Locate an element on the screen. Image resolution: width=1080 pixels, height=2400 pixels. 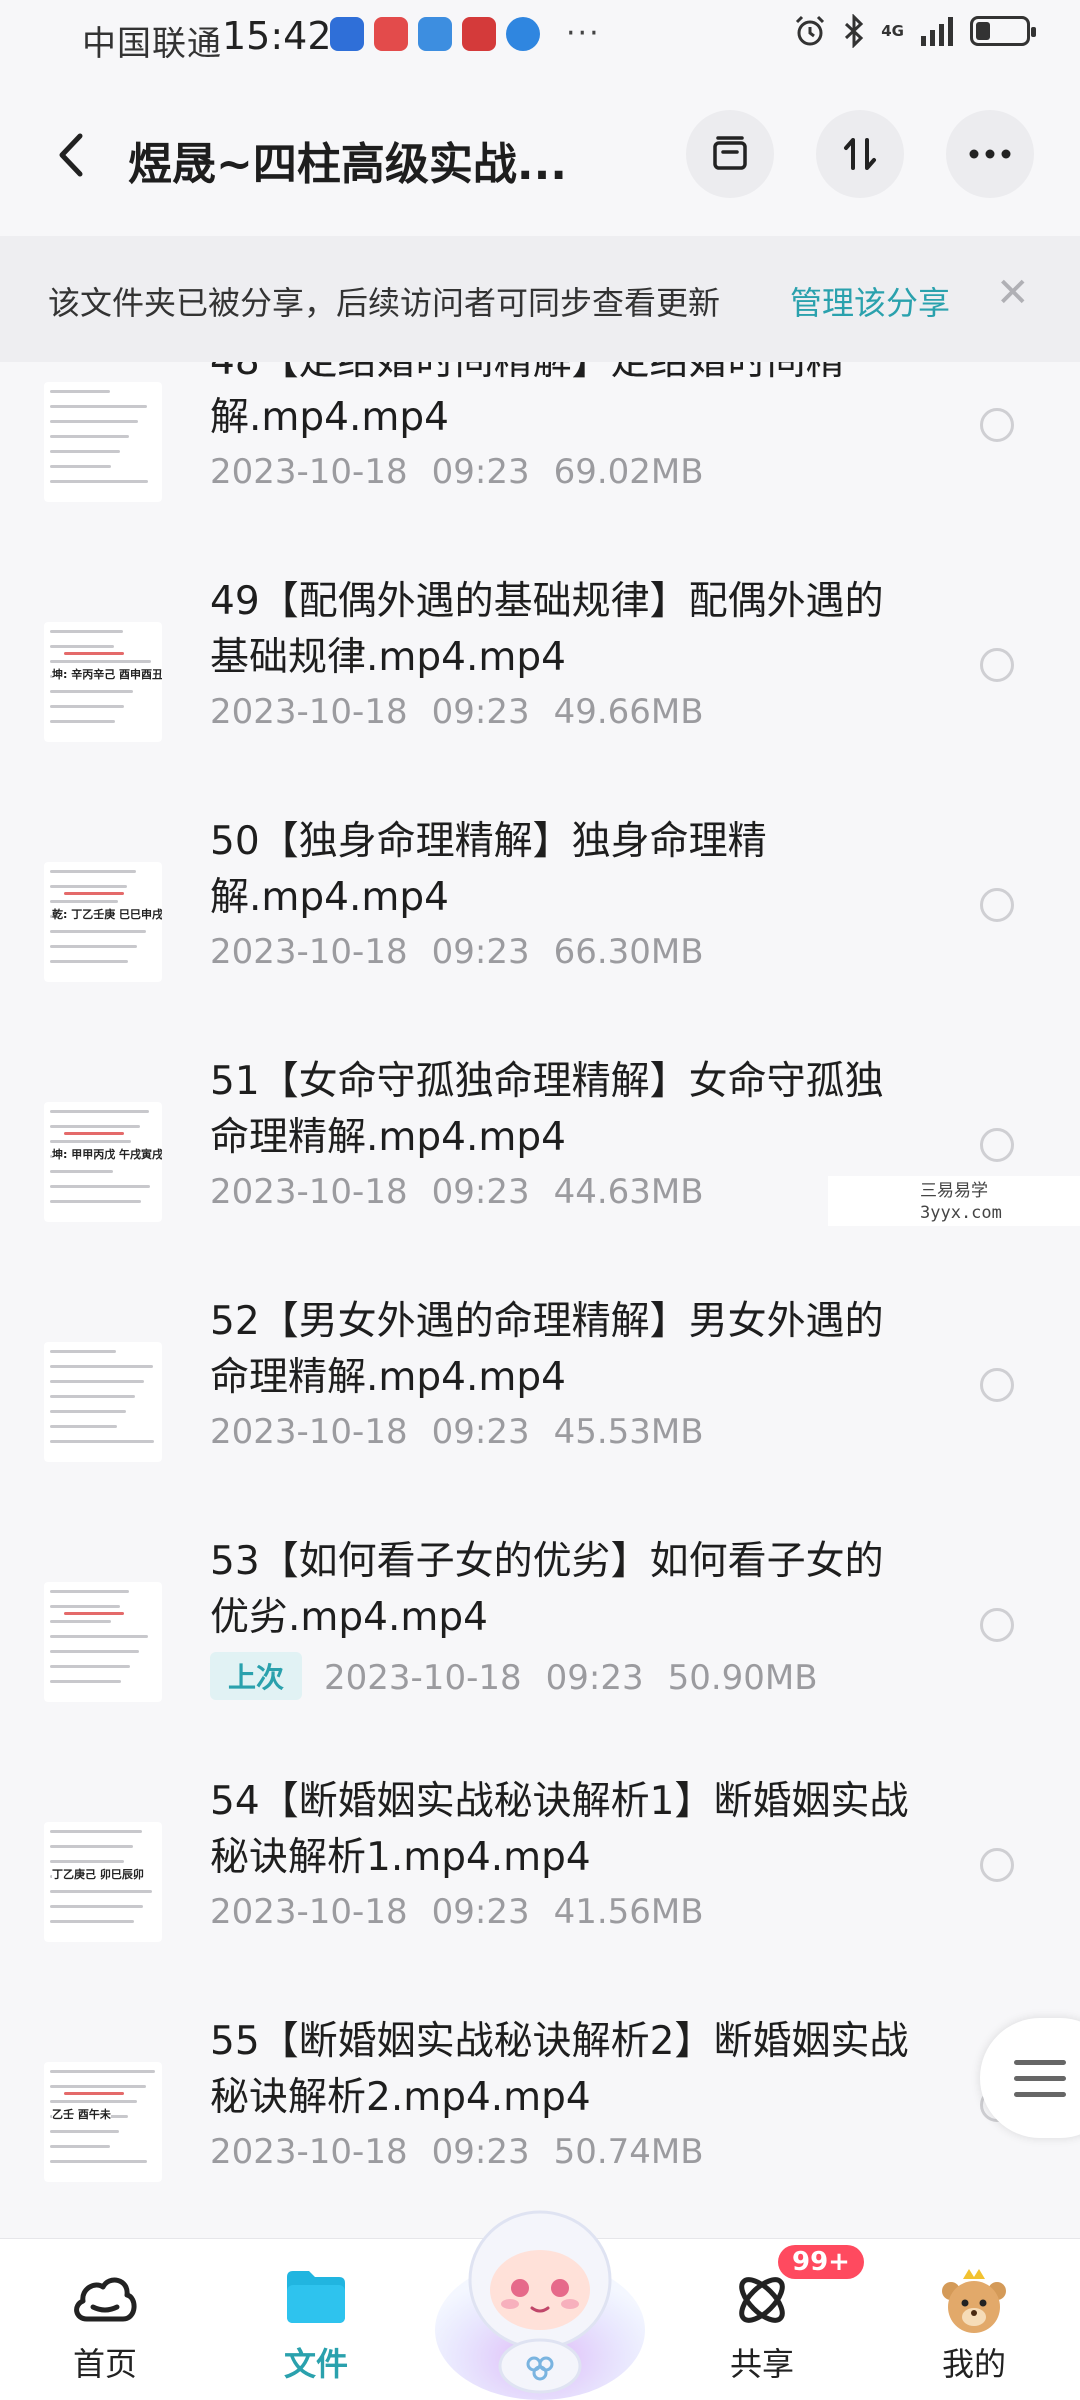
more-button is located at coordinates (990, 154).